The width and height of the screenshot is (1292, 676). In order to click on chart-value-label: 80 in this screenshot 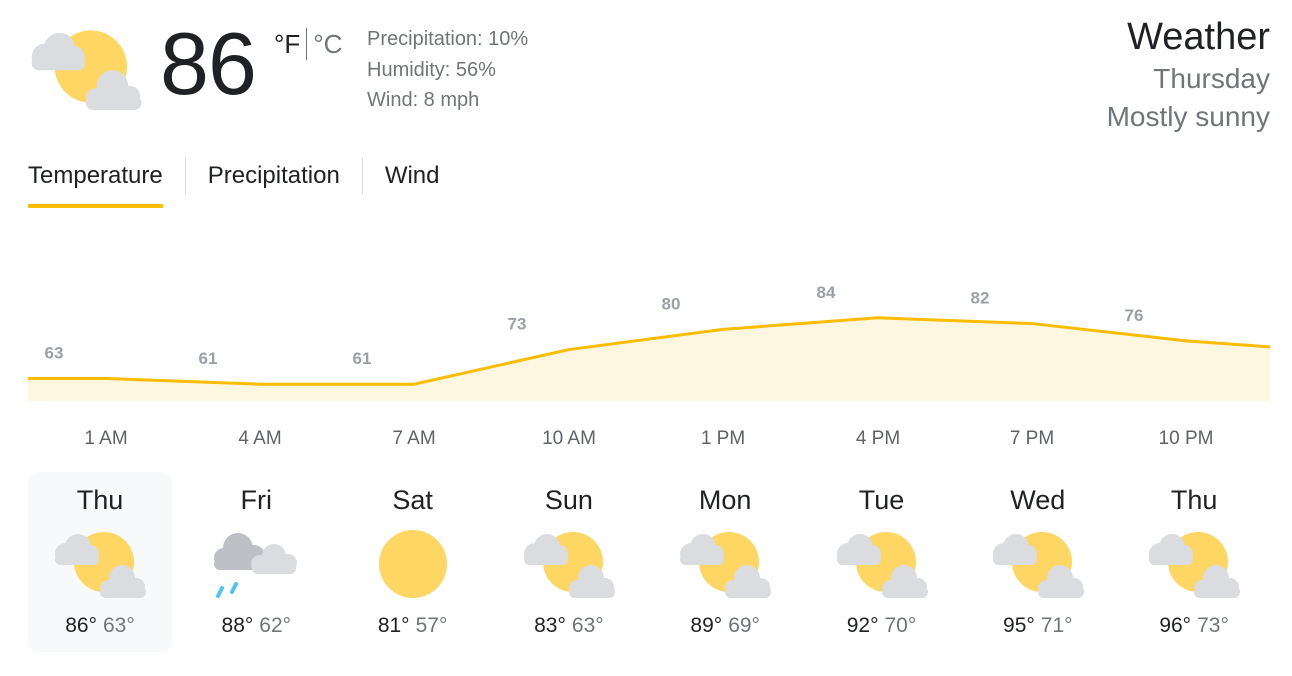, I will do `click(671, 303)`.